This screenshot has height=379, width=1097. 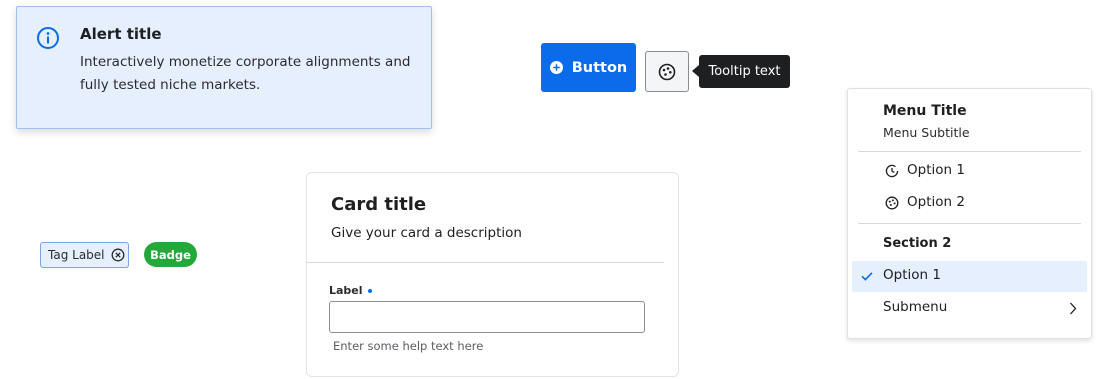 I want to click on chevron-right-icon, so click(x=1073, y=308).